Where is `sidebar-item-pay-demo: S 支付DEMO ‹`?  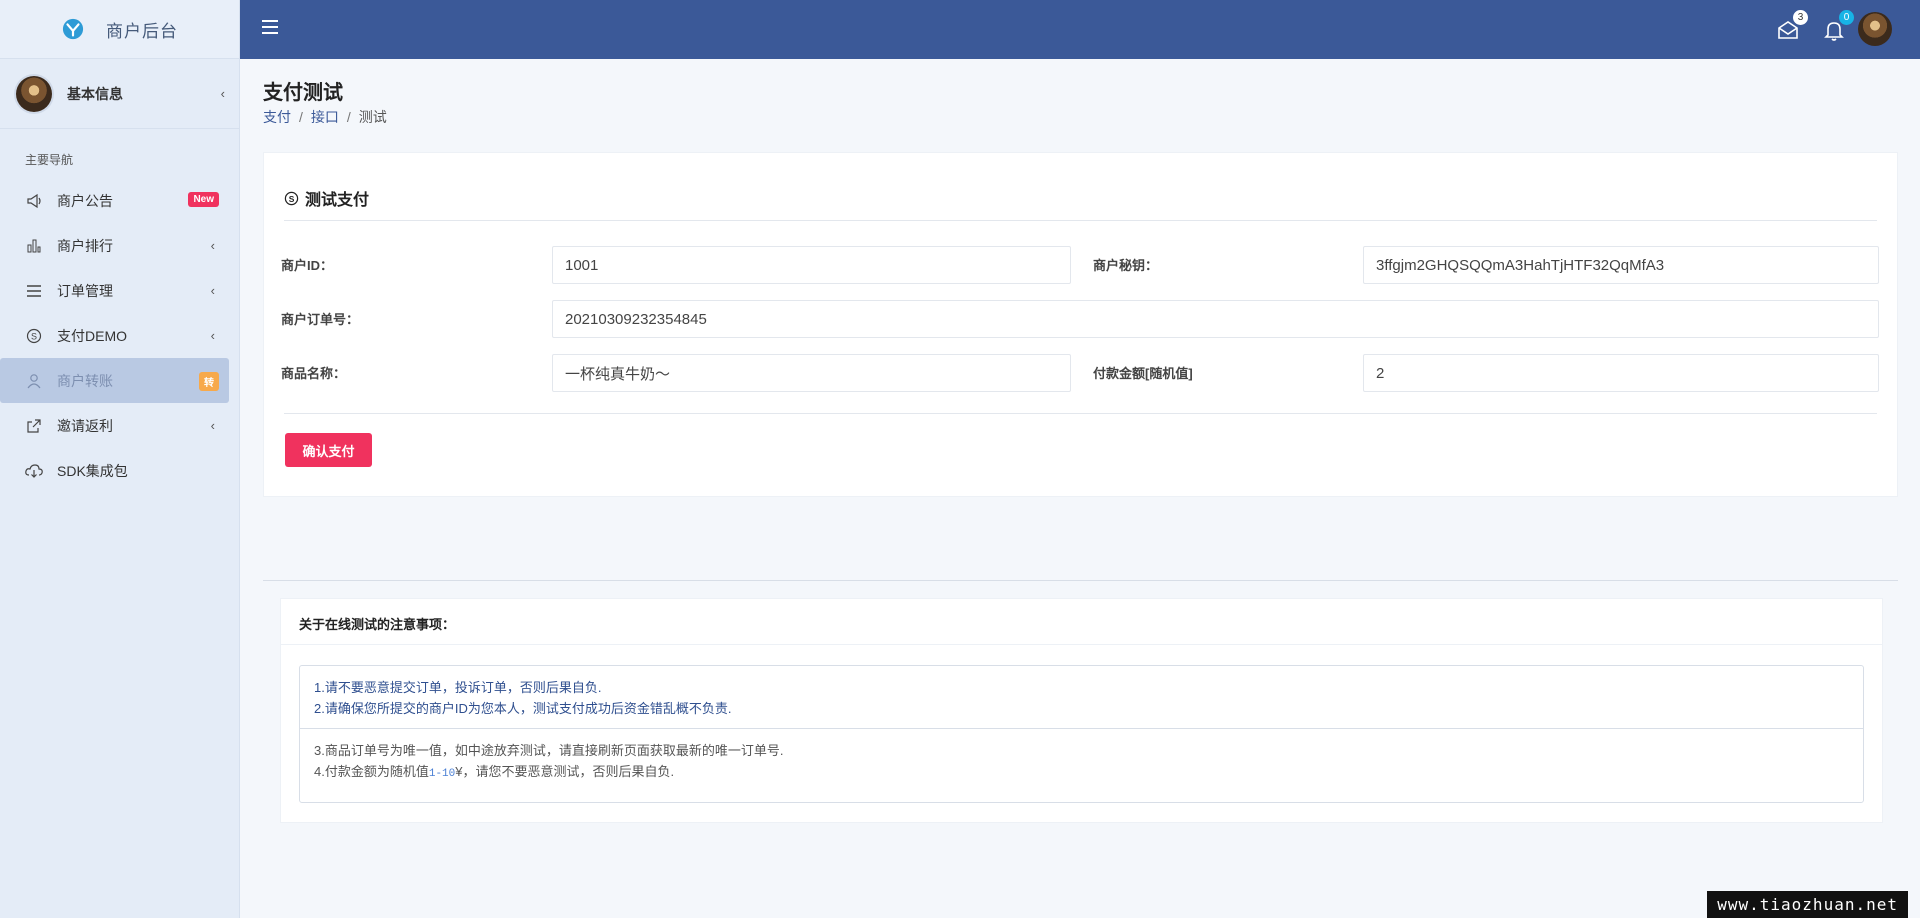 sidebar-item-pay-demo: S 支付DEMO ‹ is located at coordinates (114, 335).